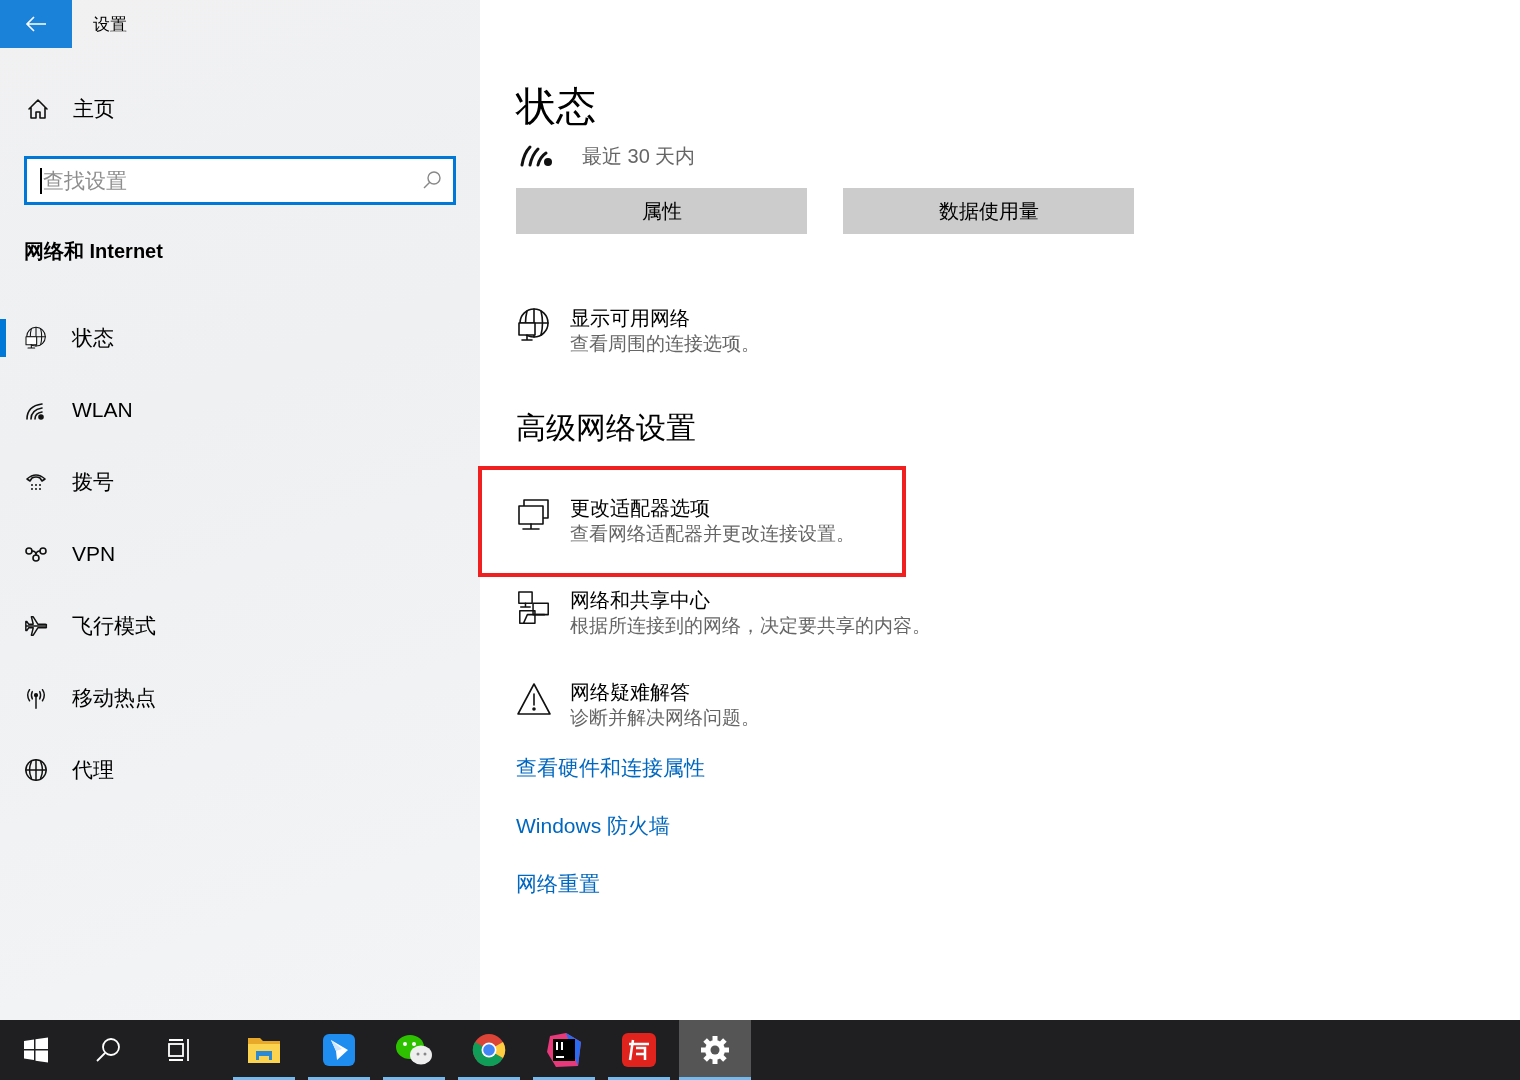 The image size is (1520, 1080). Describe the element at coordinates (750, 626) in the screenshot. I see `option-description: 根据所连接到的网络，决定要共享的内容。` at that location.